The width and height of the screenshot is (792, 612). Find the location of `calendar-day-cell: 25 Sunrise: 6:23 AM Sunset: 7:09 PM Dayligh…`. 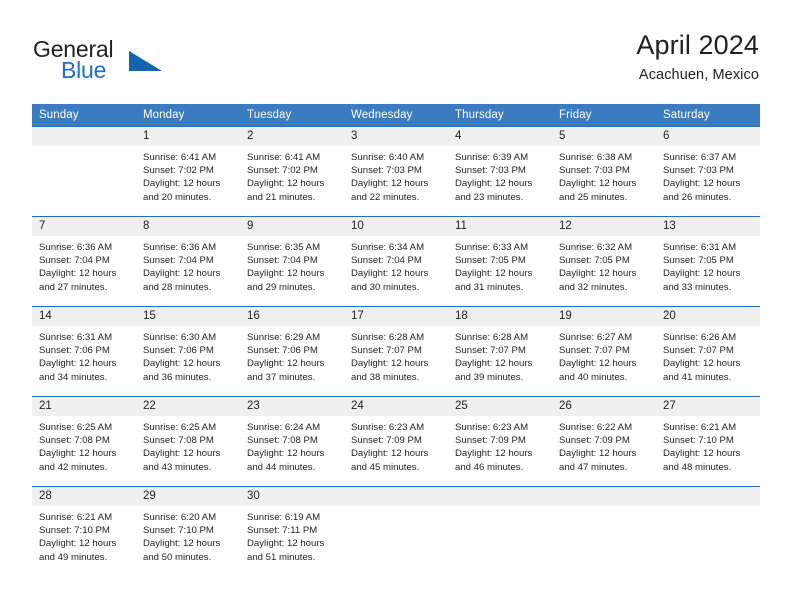

calendar-day-cell: 25 Sunrise: 6:23 AM Sunset: 7:09 PM Dayligh… is located at coordinates (500, 441).